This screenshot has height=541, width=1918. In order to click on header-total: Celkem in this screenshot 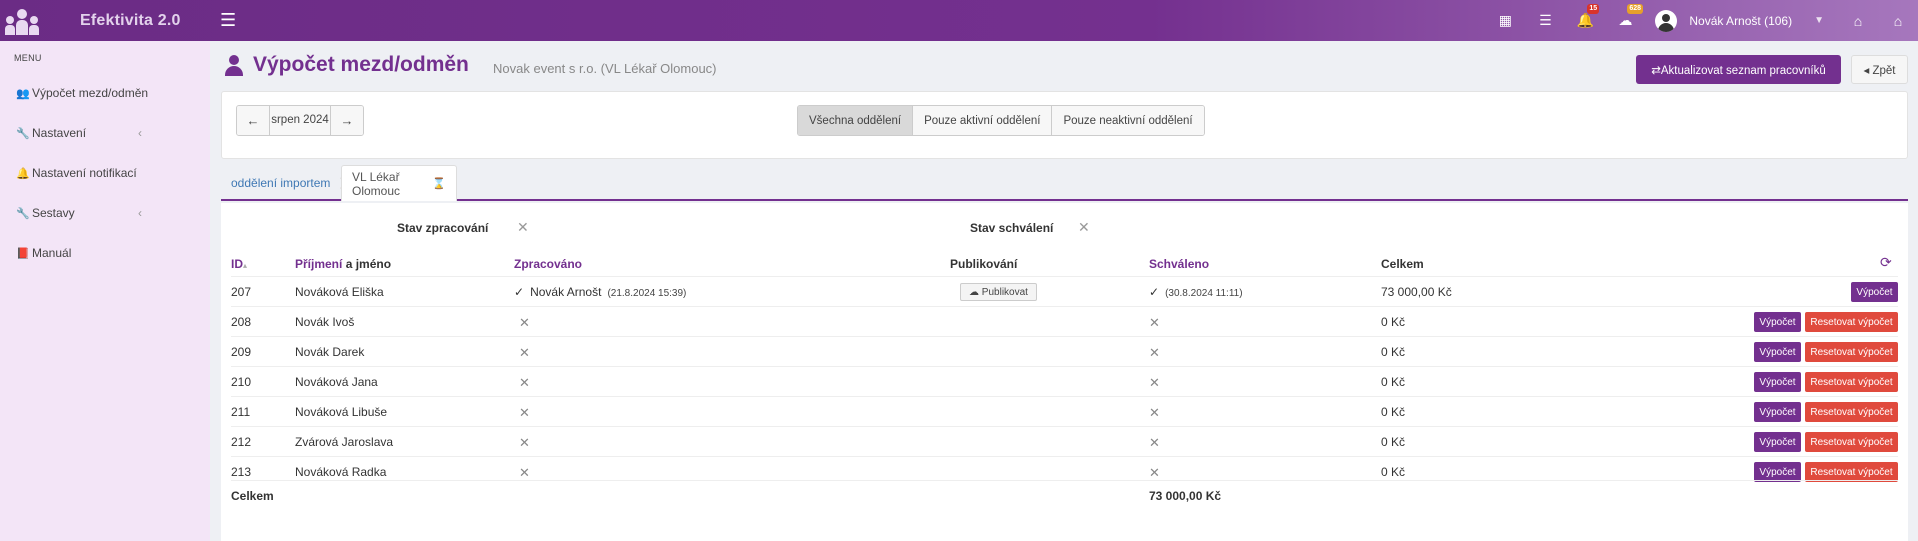, I will do `click(1402, 264)`.